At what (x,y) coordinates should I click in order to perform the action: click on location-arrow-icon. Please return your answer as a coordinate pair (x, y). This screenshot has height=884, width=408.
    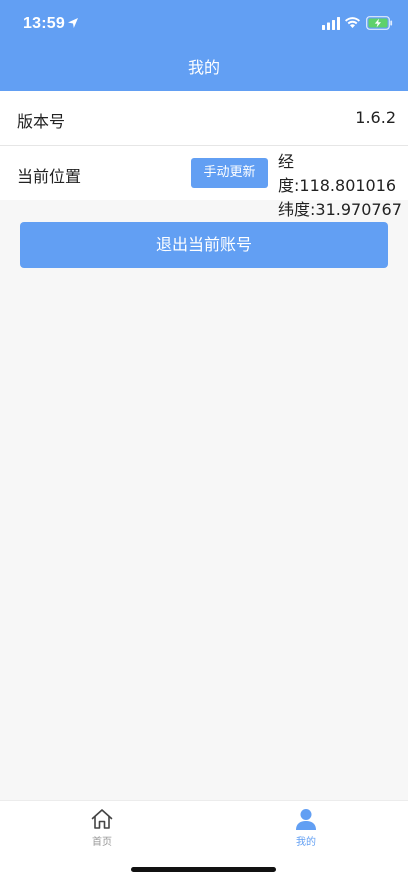
    Looking at the image, I should click on (73, 23).